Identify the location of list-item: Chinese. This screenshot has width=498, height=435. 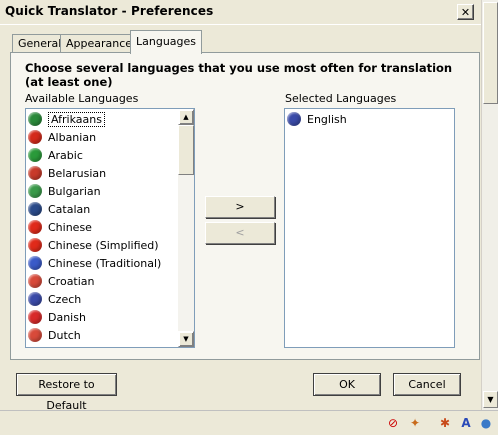
(102, 227).